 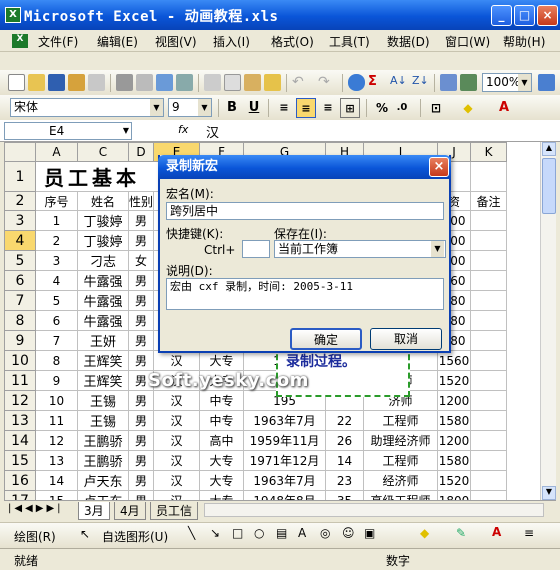 I want to click on row-header: 13, so click(x=20, y=420).